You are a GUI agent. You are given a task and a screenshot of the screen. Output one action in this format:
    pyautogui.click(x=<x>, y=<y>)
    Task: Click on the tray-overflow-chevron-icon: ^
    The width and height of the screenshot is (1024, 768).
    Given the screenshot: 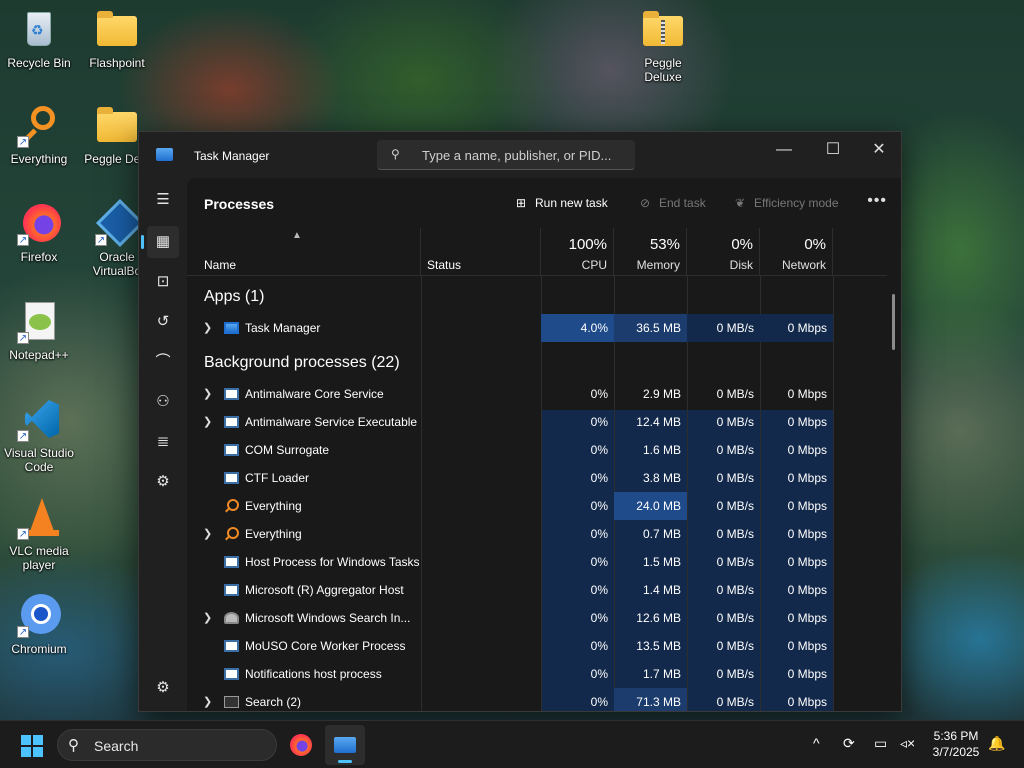 What is the action you would take?
    pyautogui.click(x=816, y=743)
    